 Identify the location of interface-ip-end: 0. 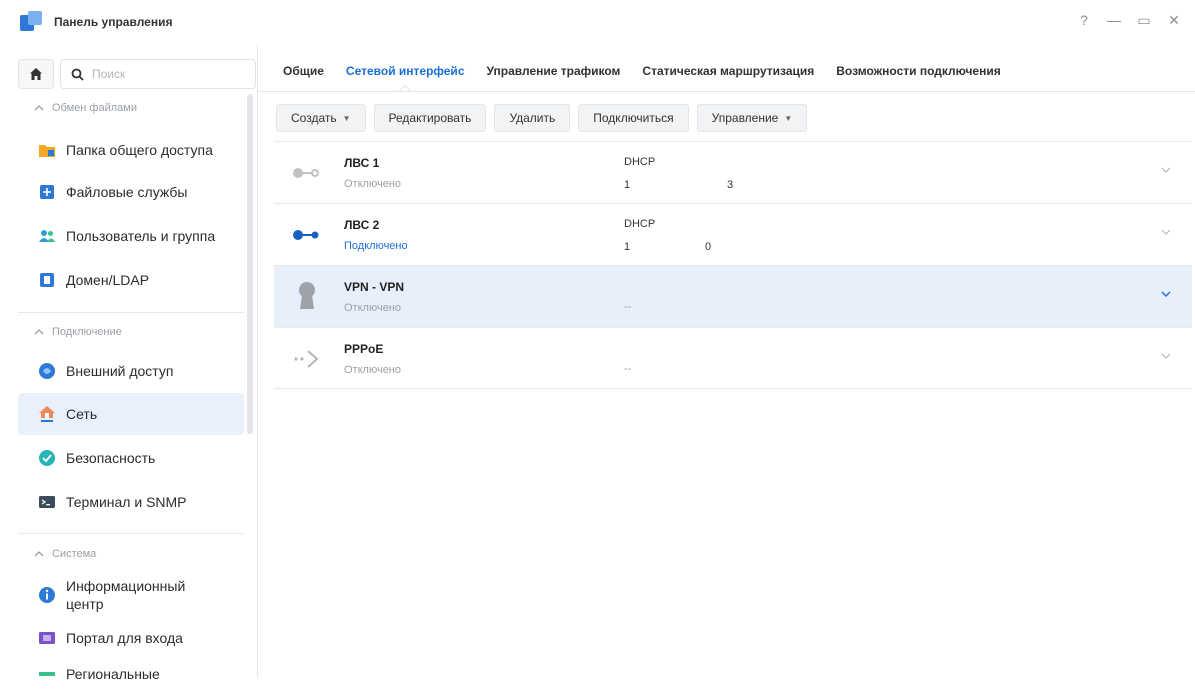
(708, 247).